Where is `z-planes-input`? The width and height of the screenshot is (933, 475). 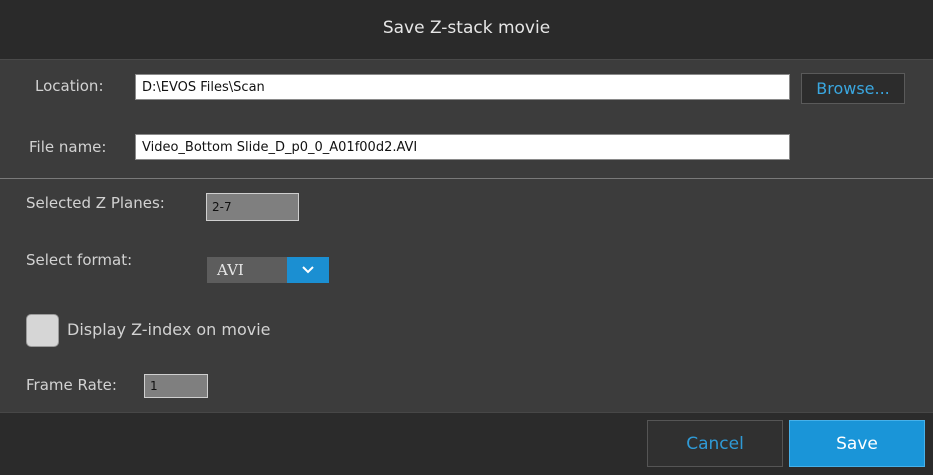
z-planes-input is located at coordinates (252, 207).